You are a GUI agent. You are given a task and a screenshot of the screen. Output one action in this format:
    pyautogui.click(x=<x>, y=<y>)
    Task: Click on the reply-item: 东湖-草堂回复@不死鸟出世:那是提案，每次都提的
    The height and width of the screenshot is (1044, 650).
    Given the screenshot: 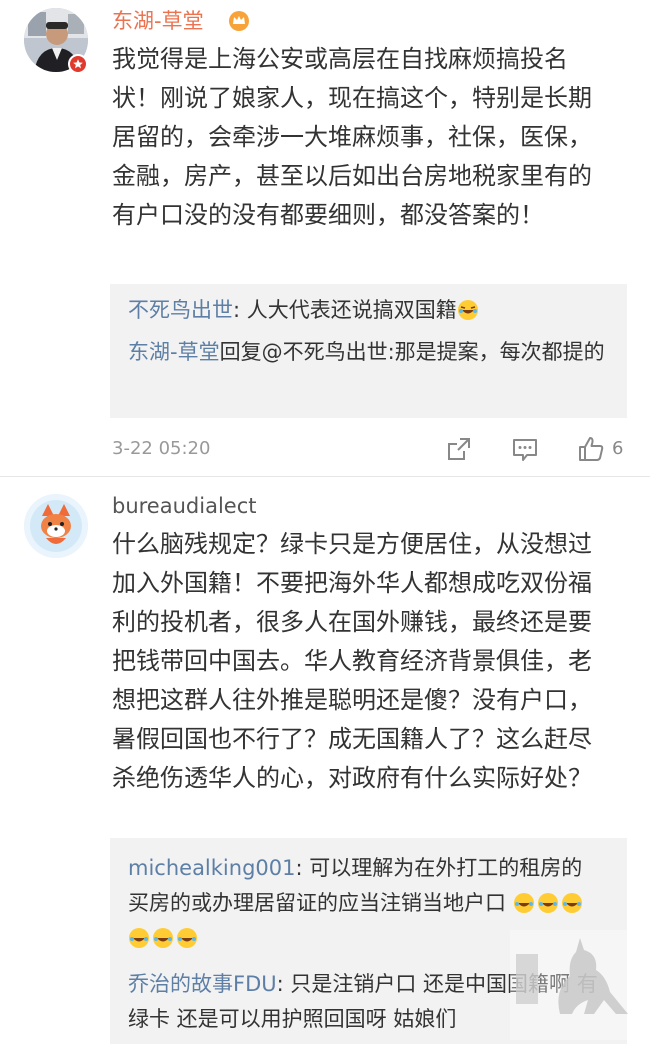 What is the action you would take?
    pyautogui.click(x=370, y=352)
    